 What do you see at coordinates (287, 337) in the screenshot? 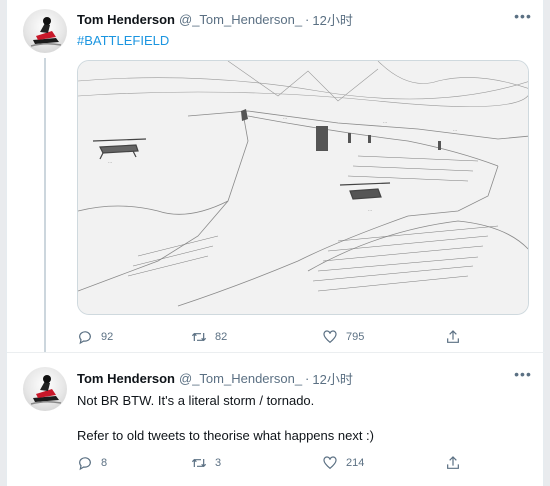
I see `tweet-actions: 92 82 795` at bounding box center [287, 337].